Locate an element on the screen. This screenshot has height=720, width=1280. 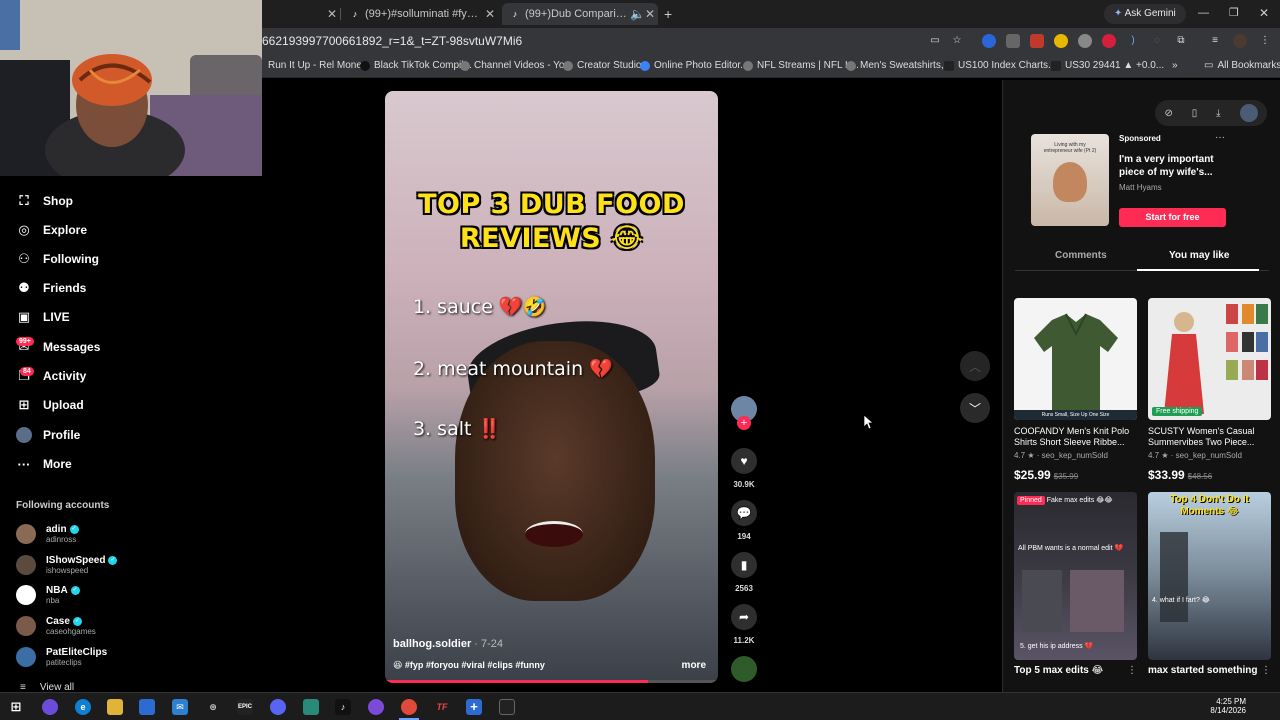
ask-gemini-button: ✦ Ask Gemini is located at coordinates (1145, 14).